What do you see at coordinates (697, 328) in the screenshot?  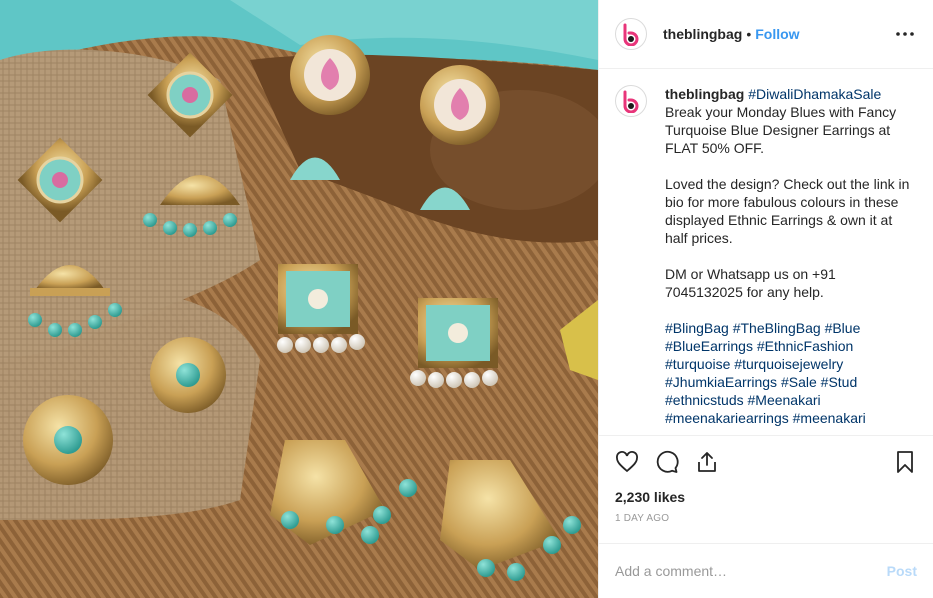 I see `hashtag-link: #BlingBag` at bounding box center [697, 328].